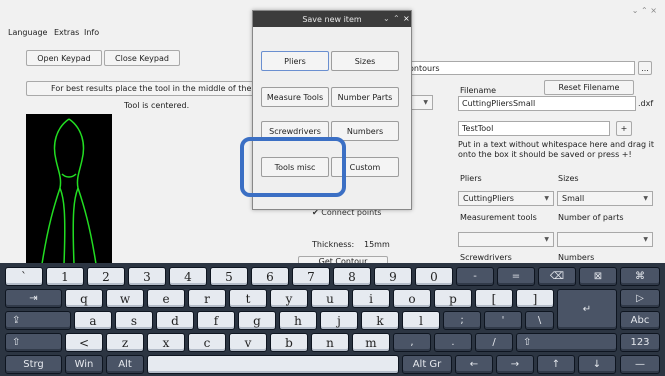  Describe the element at coordinates (396, 18) in the screenshot. I see `dialog-maximize-icon: ⌃` at that location.